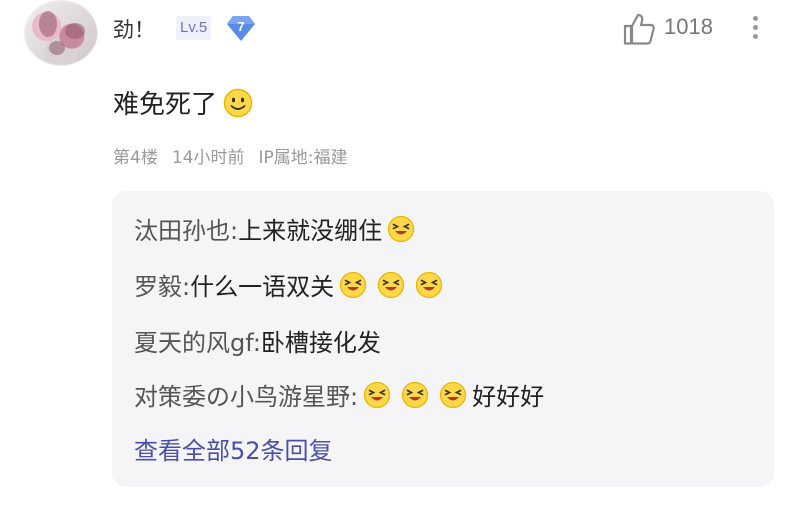  I want to click on thumbs-up-icon, so click(639, 29).